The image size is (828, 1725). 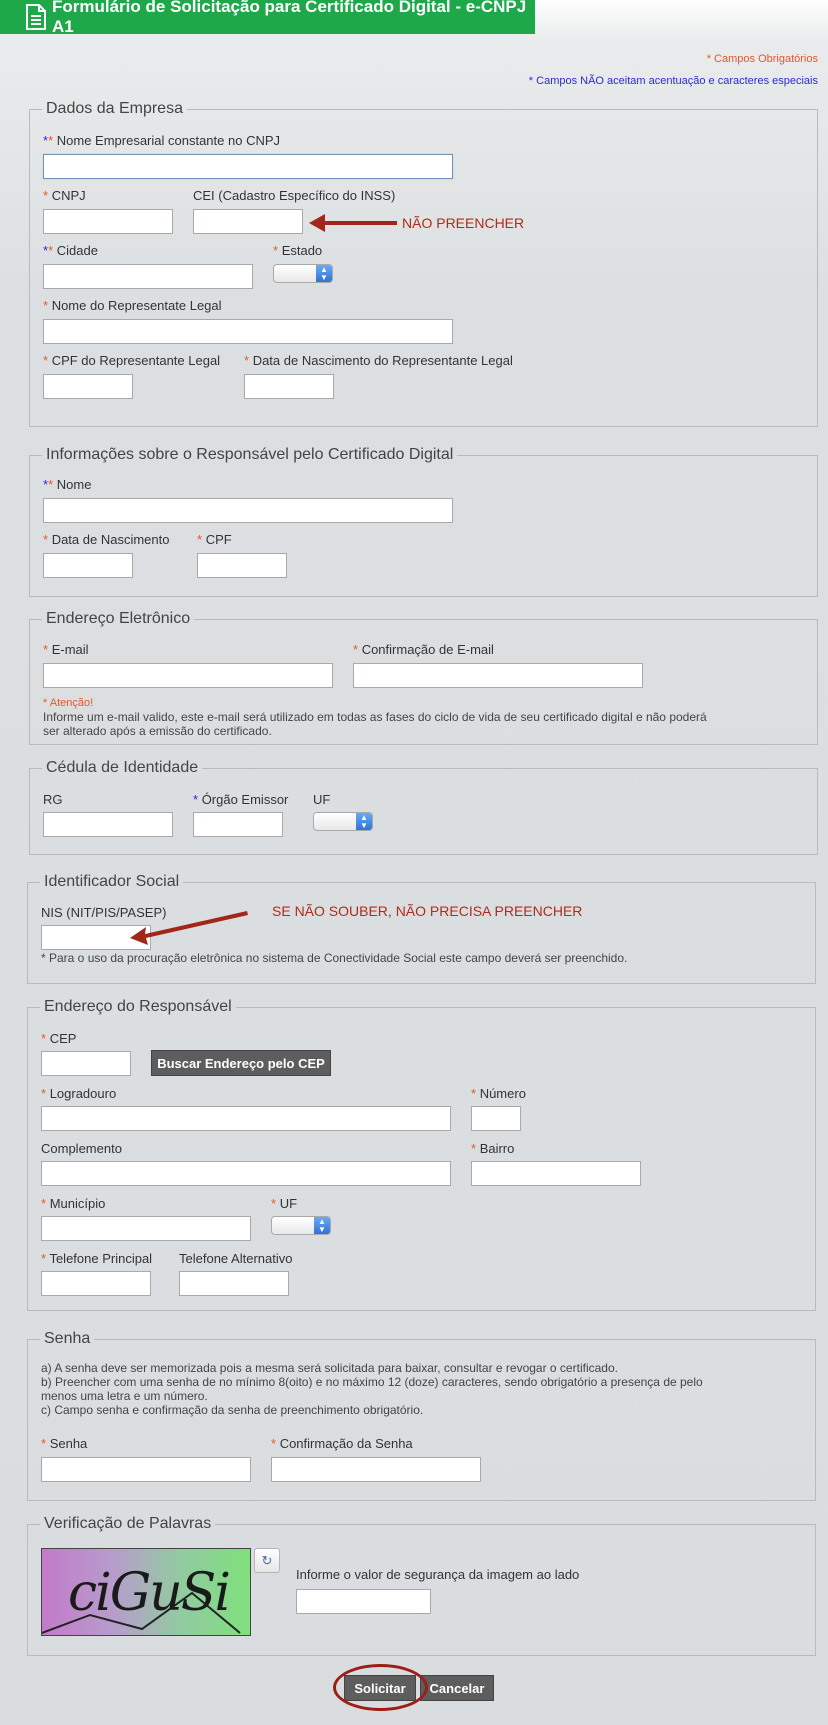 What do you see at coordinates (248, 166) in the screenshot?
I see `nome-empresarial-input` at bounding box center [248, 166].